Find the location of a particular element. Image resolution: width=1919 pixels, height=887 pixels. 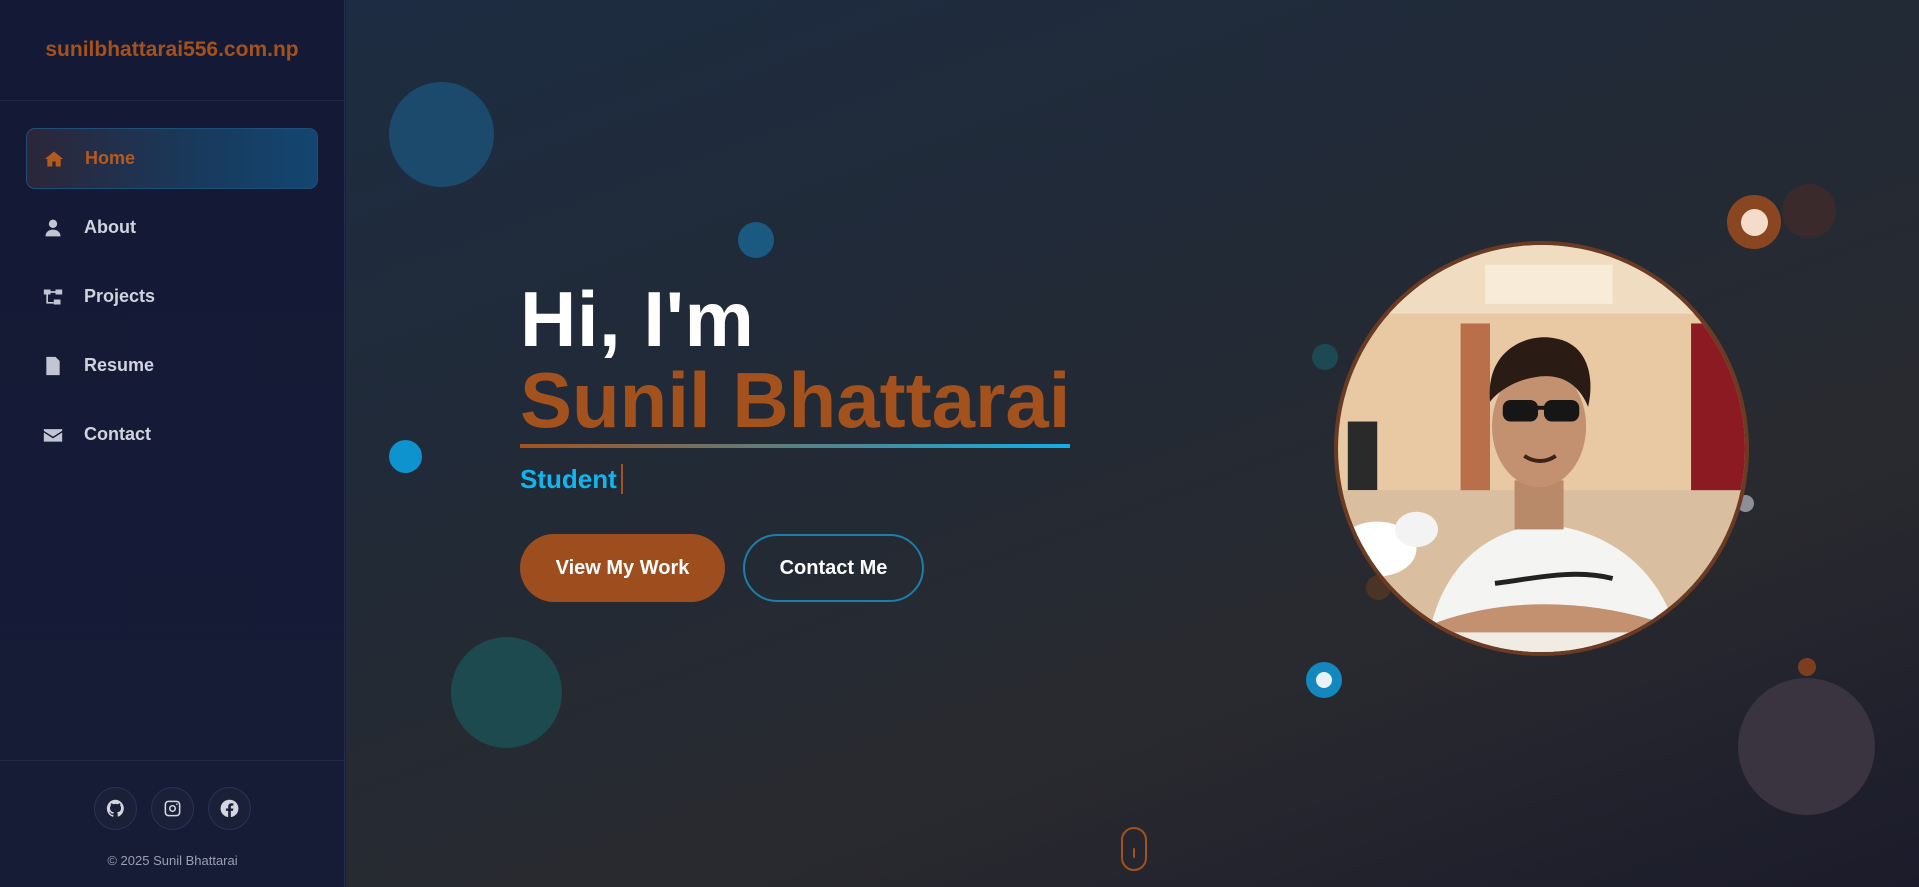

hero-actions: View My Work Contact Me is located at coordinates (795, 568).